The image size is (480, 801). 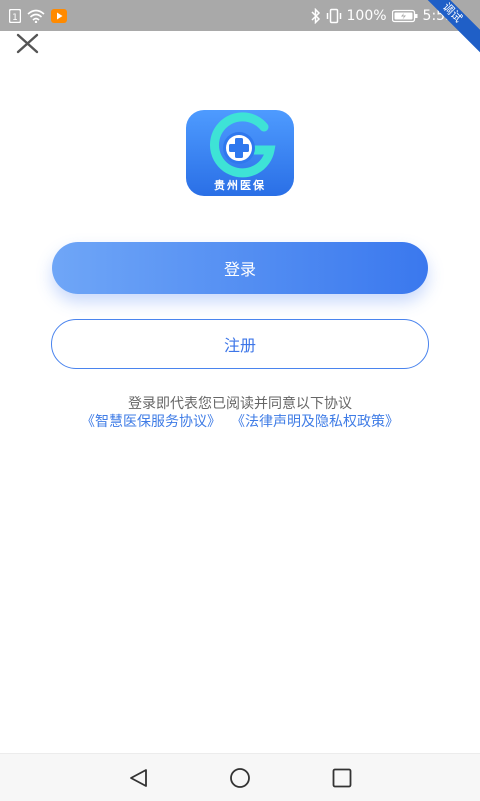 I want to click on close-icon, so click(x=27, y=43).